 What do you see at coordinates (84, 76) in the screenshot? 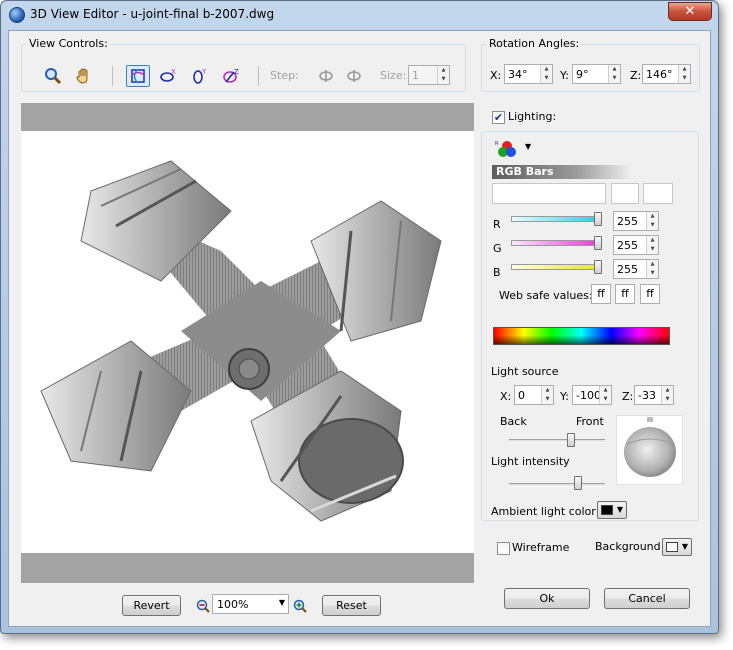
I see `pan-hand-icon` at bounding box center [84, 76].